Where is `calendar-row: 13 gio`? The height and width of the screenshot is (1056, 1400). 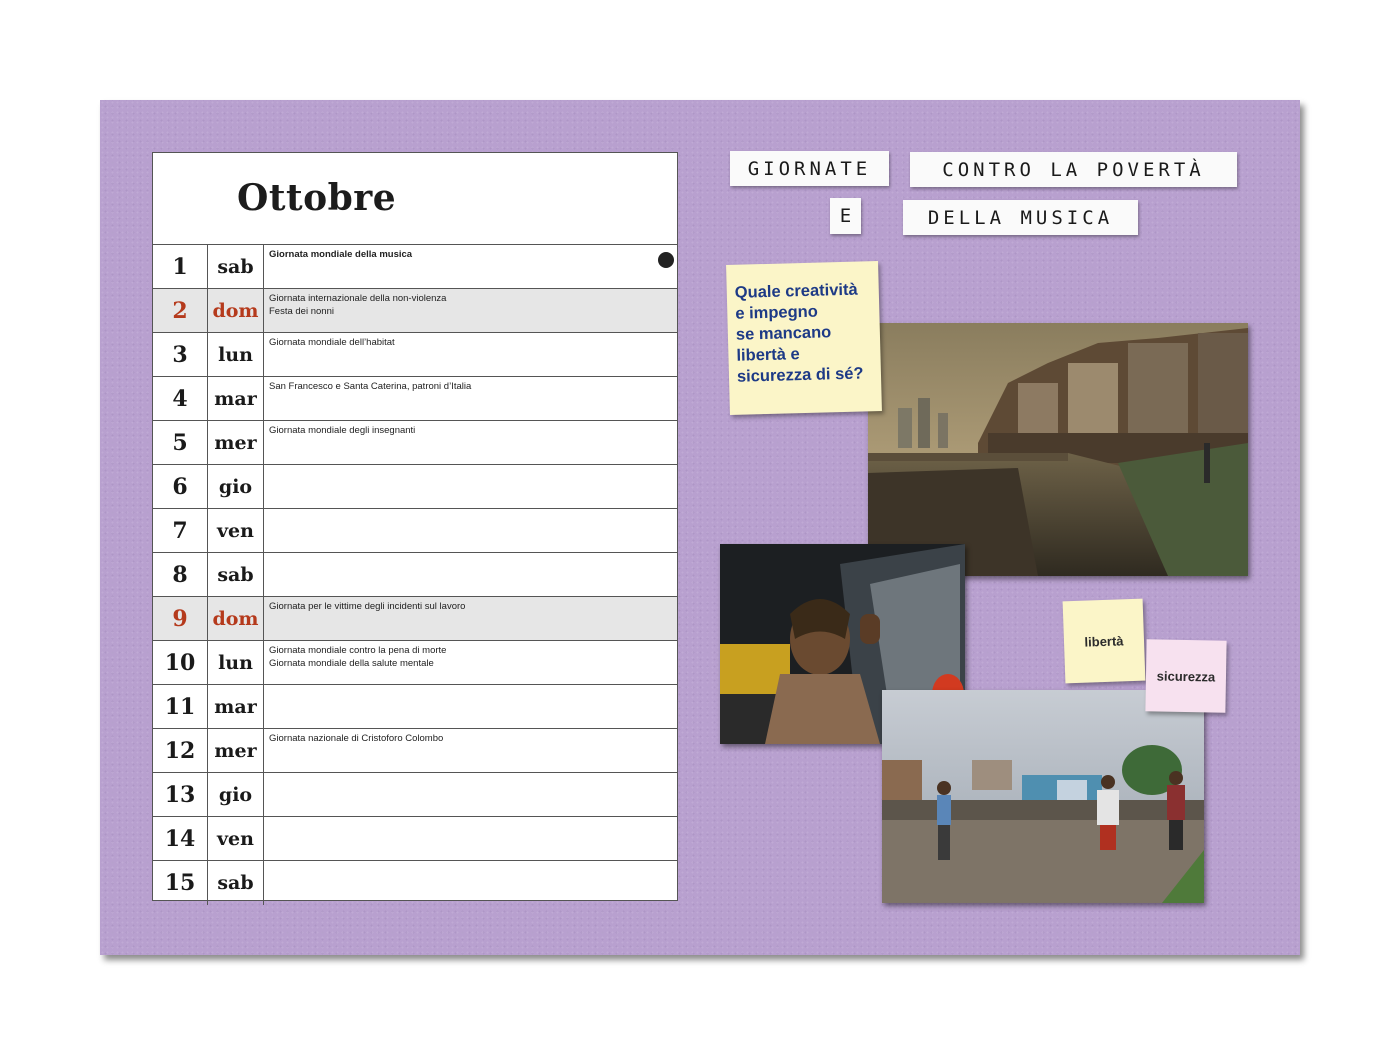 calendar-row: 13 gio is located at coordinates (415, 795).